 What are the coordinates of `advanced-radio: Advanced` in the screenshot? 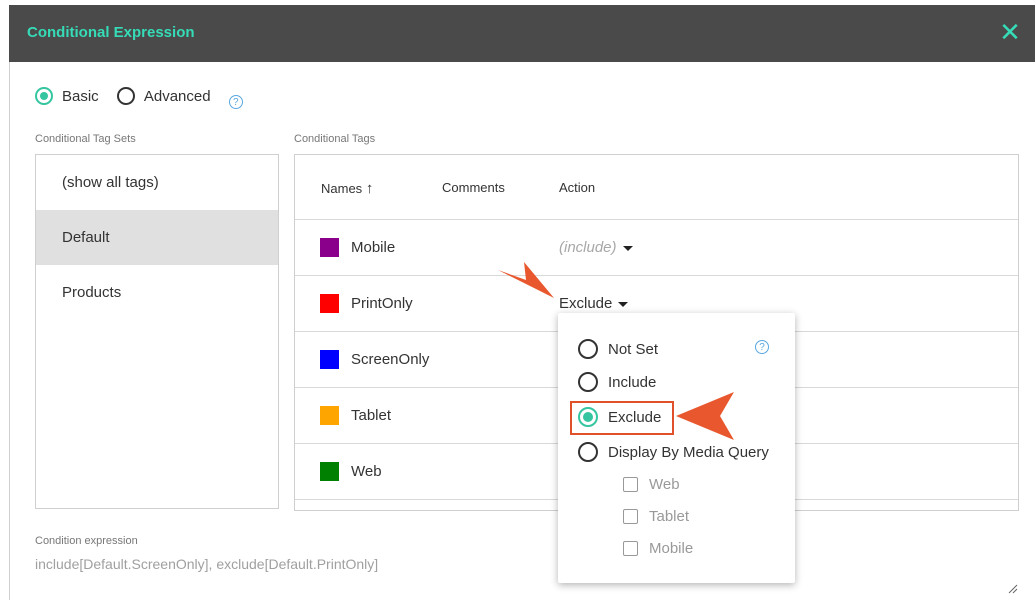 It's located at (163, 96).